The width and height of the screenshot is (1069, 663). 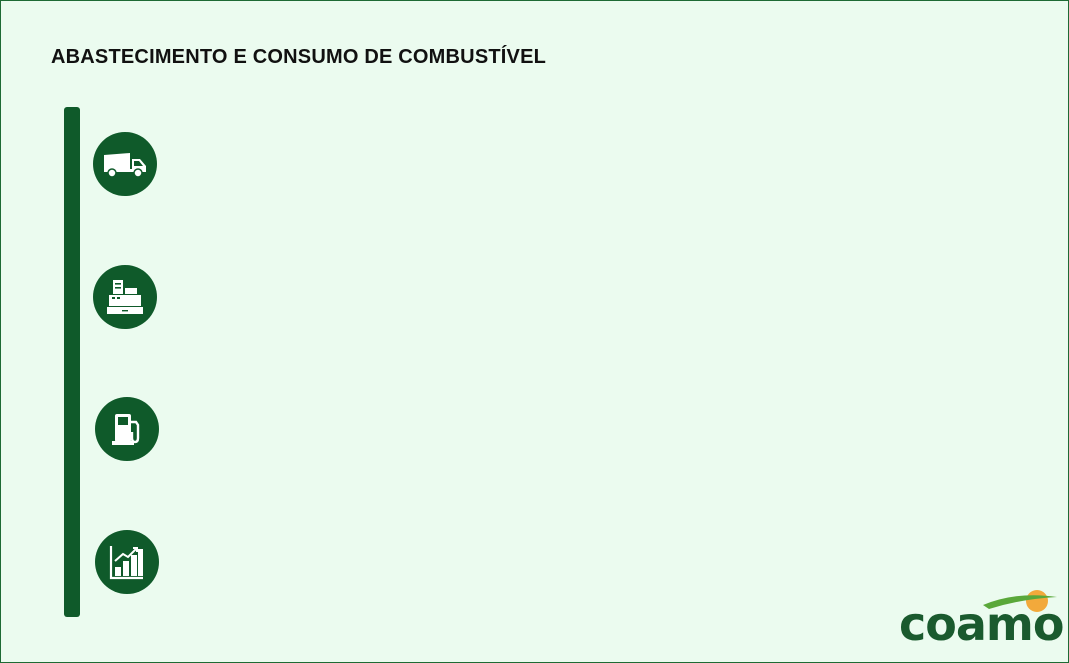 I want to click on truck-icon, so click(x=125, y=164).